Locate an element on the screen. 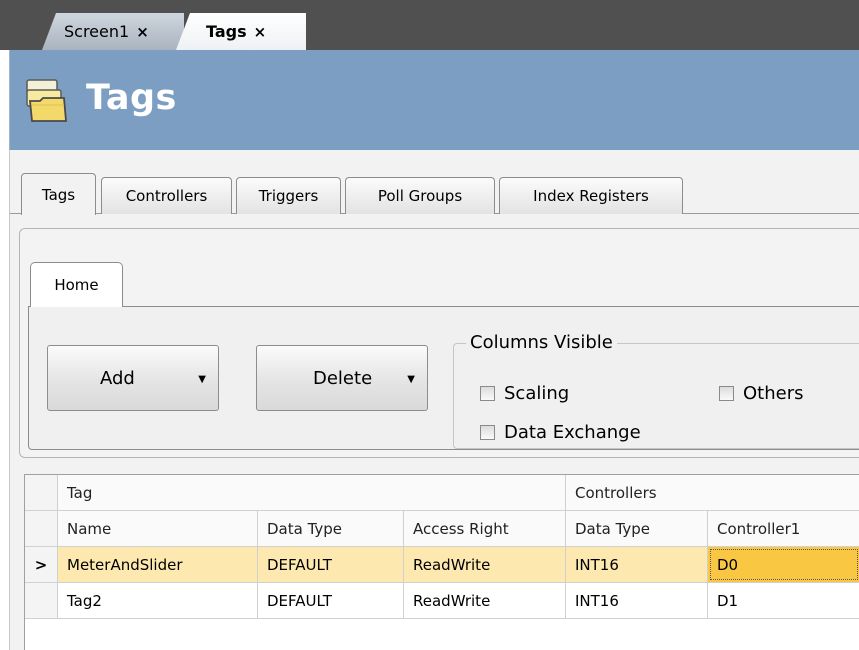  group-header-row: Tag Controllers is located at coordinates (442, 493).